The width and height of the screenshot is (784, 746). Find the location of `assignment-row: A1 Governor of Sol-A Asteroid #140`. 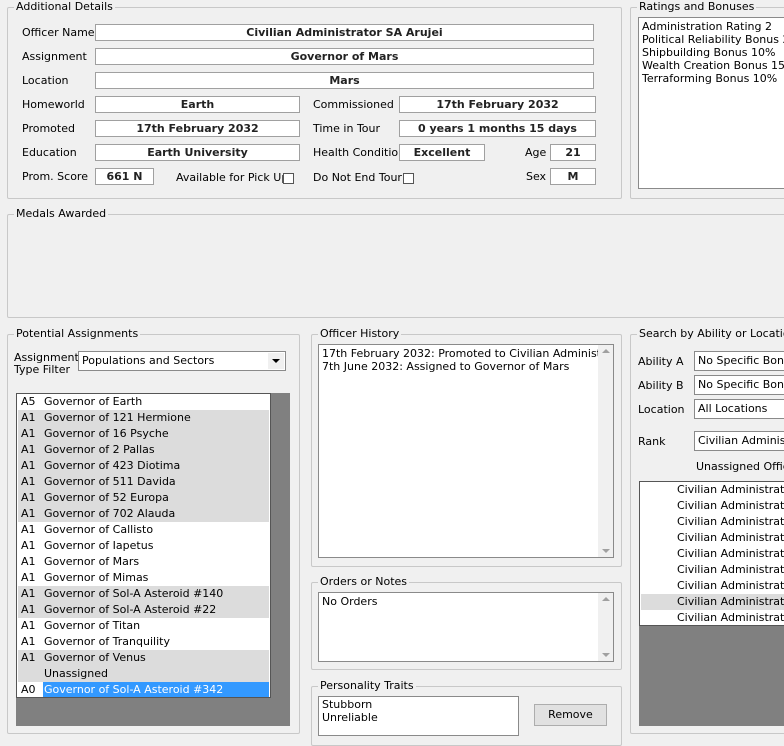

assignment-row: A1 Governor of Sol-A Asteroid #140 is located at coordinates (143, 594).